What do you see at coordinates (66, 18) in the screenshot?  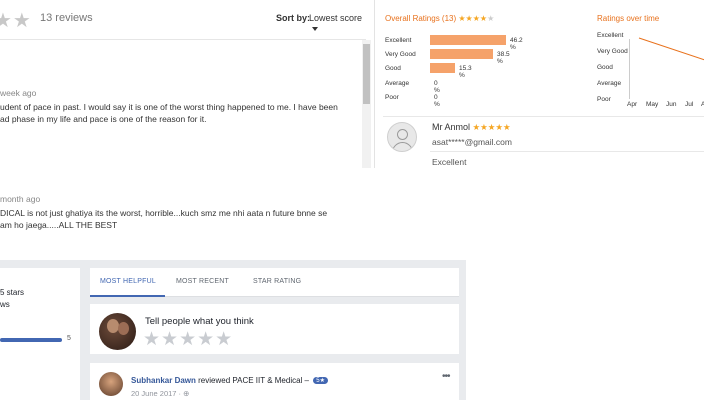 I see `review-count: 13 reviews` at bounding box center [66, 18].